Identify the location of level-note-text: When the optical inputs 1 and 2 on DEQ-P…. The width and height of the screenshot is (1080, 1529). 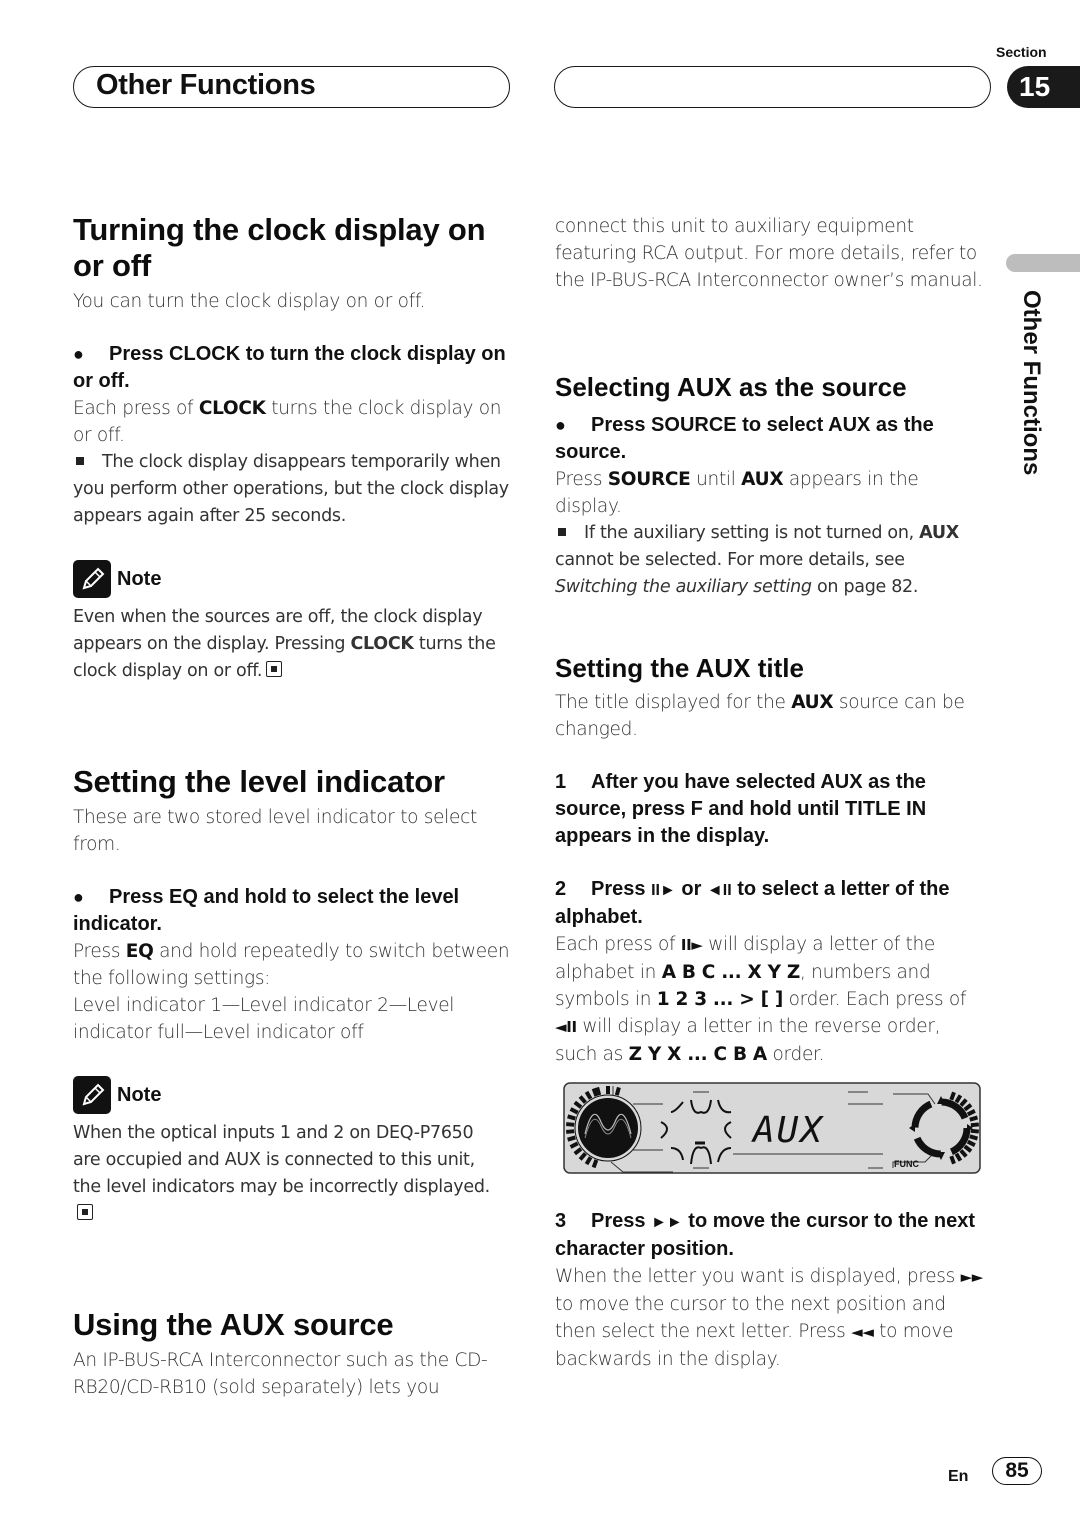
(288, 1174).